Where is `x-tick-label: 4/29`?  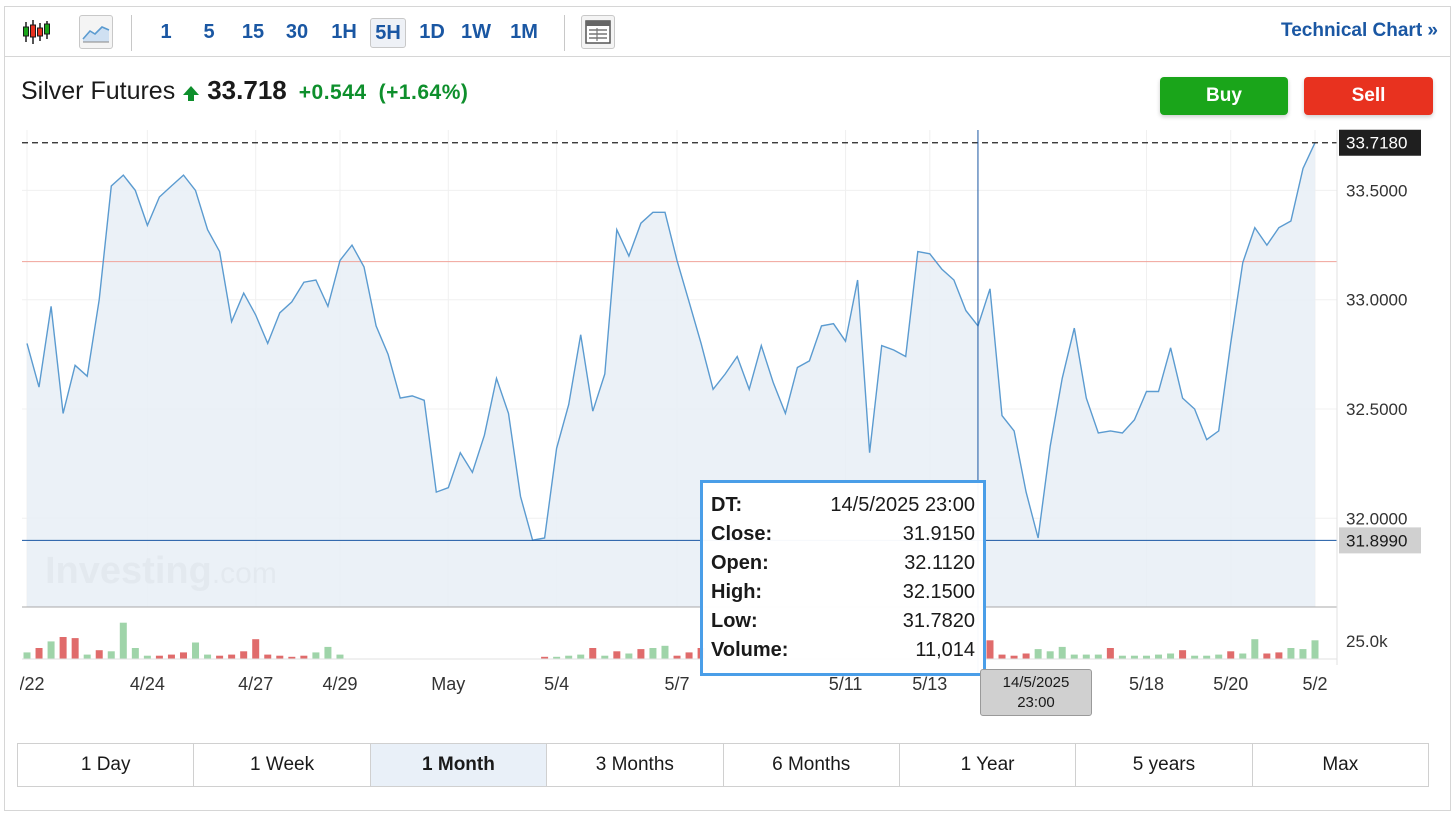 x-tick-label: 4/29 is located at coordinates (339, 684).